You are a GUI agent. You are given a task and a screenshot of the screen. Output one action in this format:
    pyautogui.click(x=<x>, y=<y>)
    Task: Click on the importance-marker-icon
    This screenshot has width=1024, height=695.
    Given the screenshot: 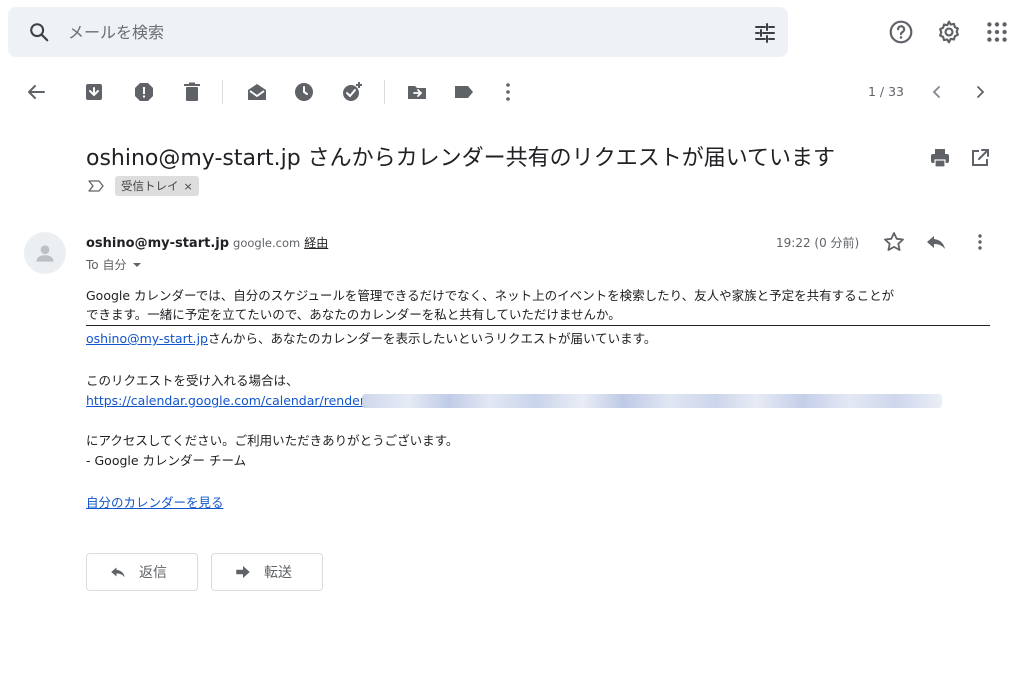 What is the action you would take?
    pyautogui.click(x=96, y=186)
    